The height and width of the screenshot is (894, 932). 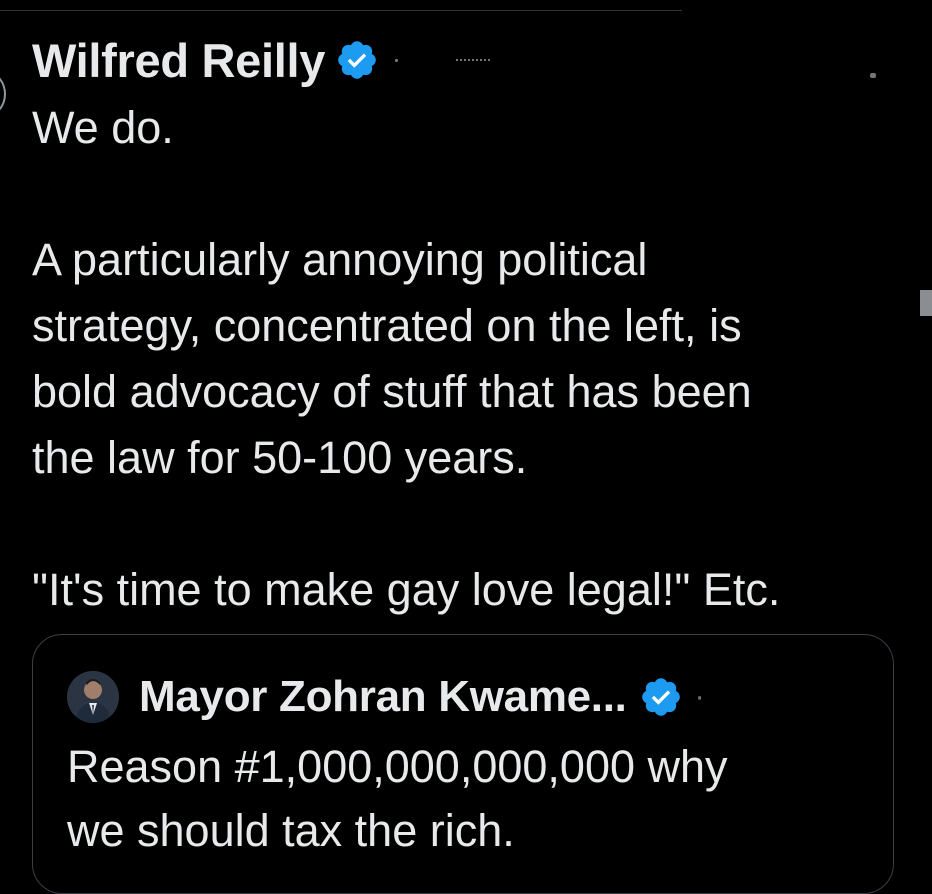 I want to click on tweet-header: Wilfred Reilly, so click(x=261, y=60).